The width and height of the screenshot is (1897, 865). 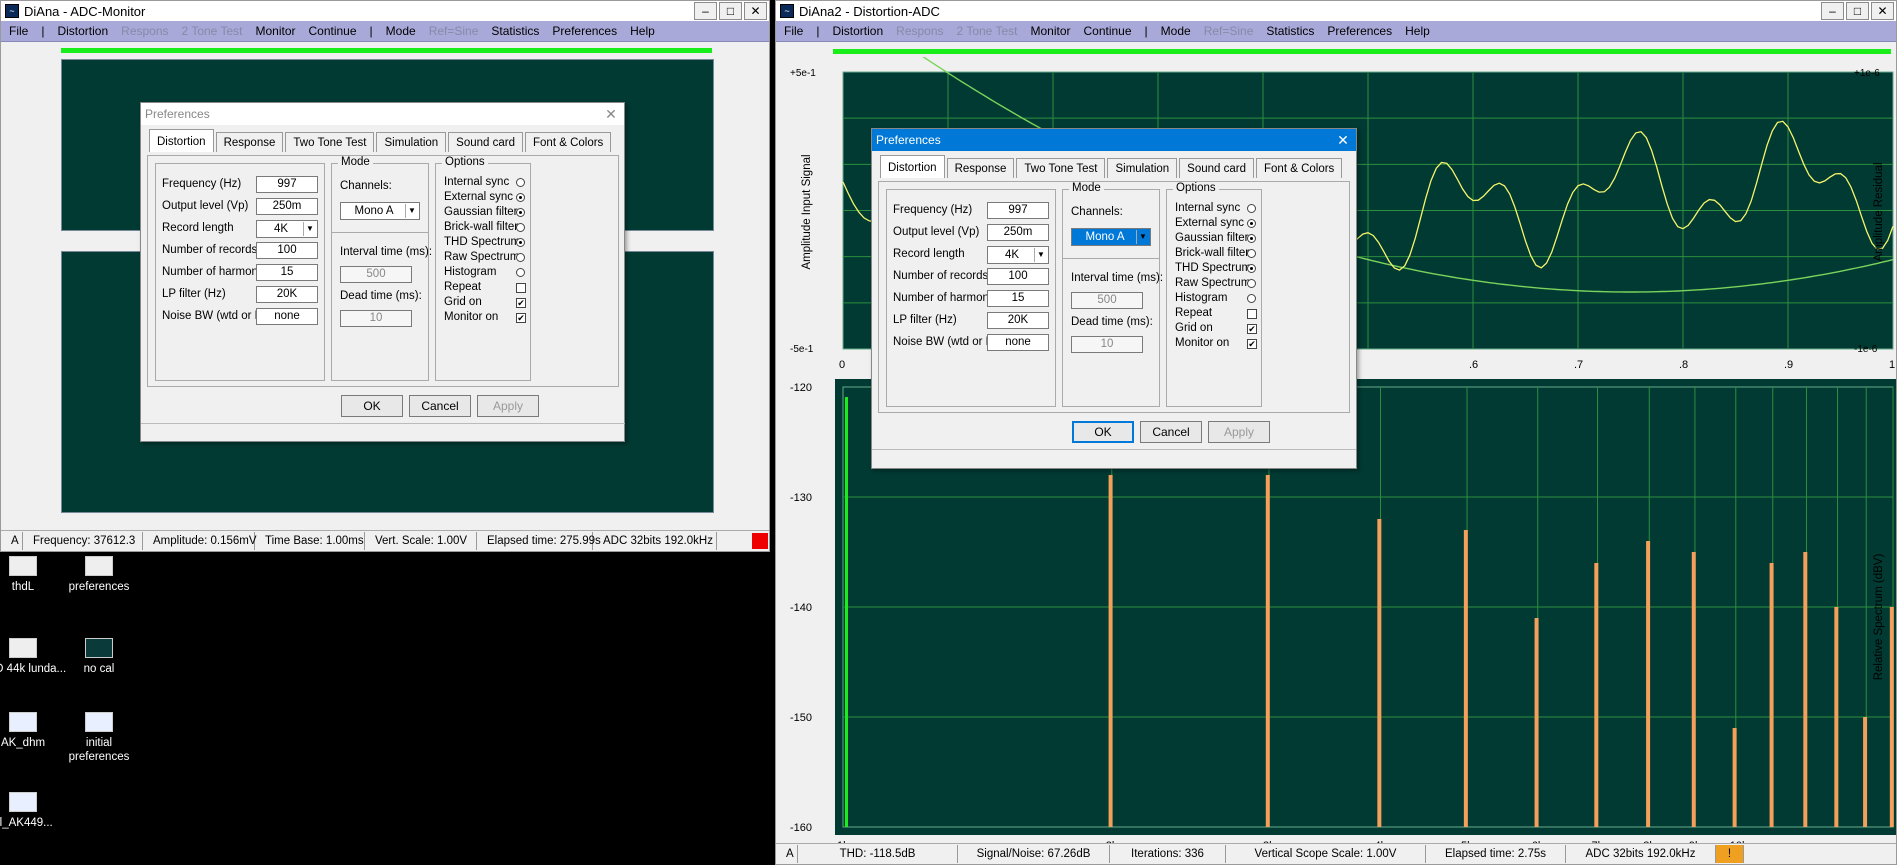 I want to click on status-field: Vertical Scope Scale: 1.00V, so click(x=1326, y=853).